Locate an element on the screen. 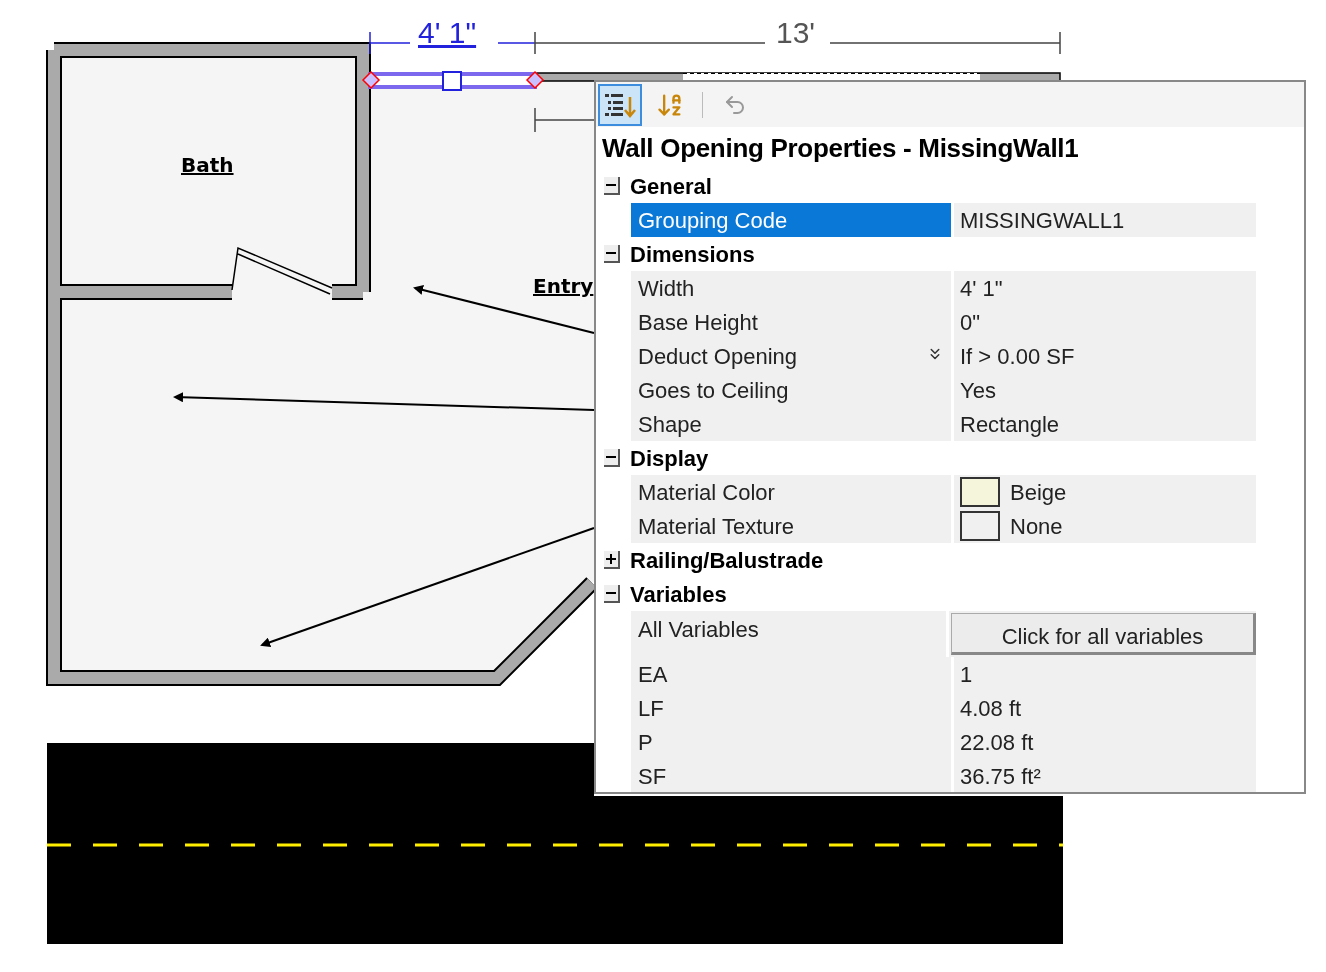  property-name: P is located at coordinates (791, 742).